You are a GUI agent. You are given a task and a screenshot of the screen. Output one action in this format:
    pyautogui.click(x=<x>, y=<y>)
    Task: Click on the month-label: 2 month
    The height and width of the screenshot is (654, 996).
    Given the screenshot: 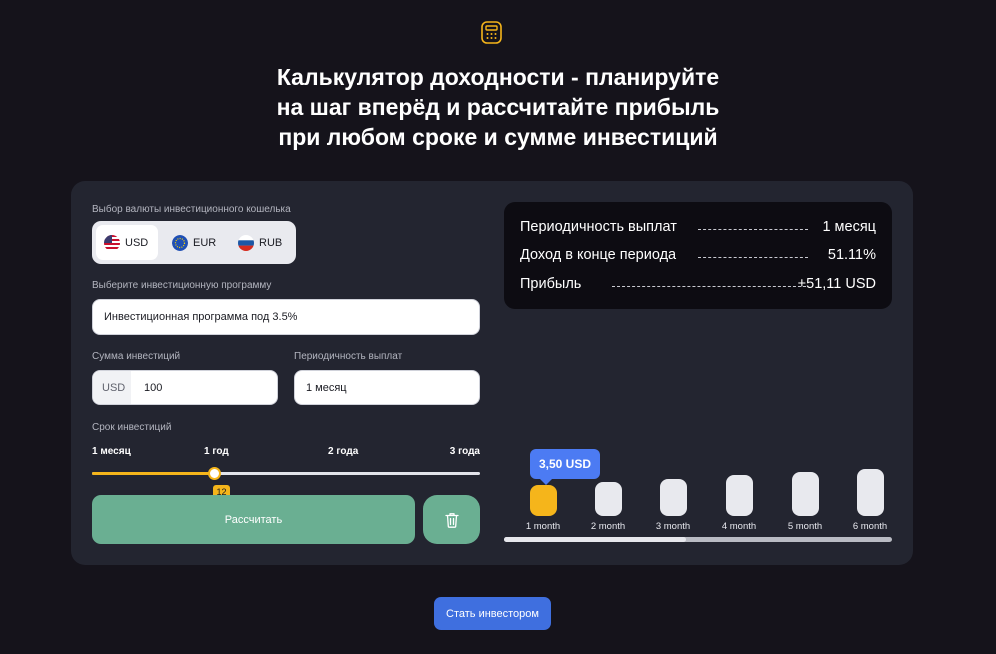 What is the action you would take?
    pyautogui.click(x=608, y=526)
    